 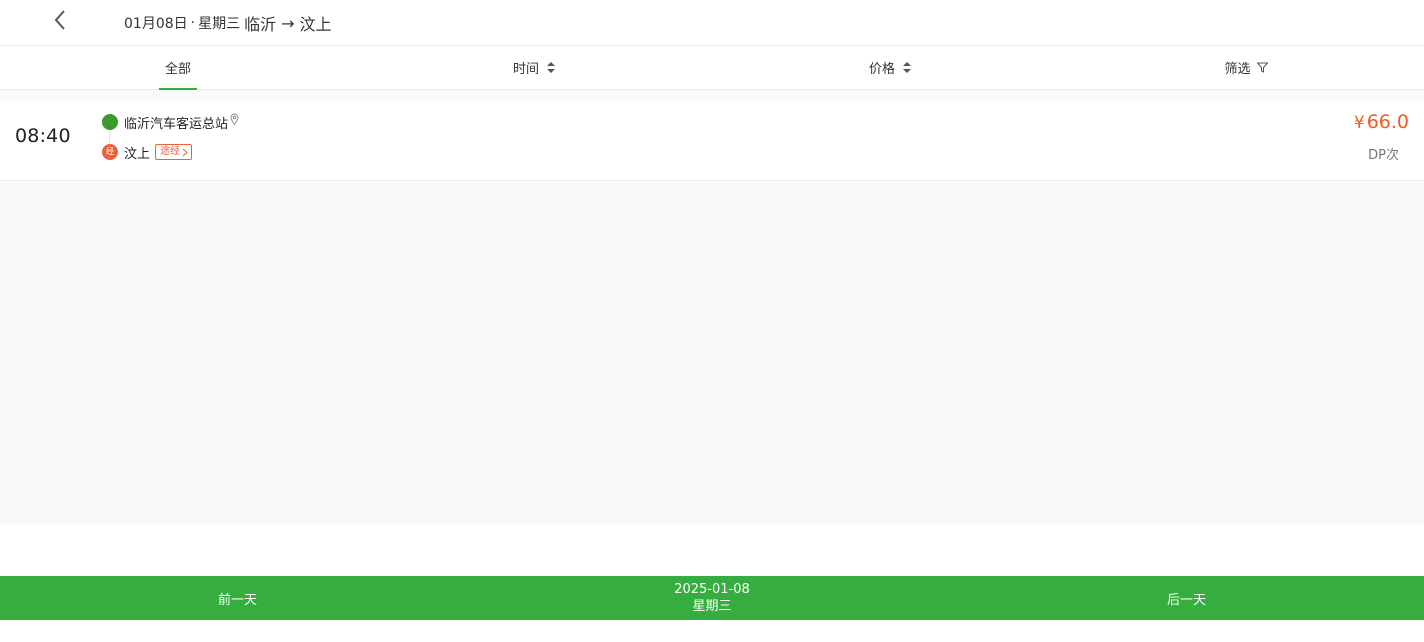 What do you see at coordinates (1186, 598) in the screenshot?
I see `next-day-button: 后一天` at bounding box center [1186, 598].